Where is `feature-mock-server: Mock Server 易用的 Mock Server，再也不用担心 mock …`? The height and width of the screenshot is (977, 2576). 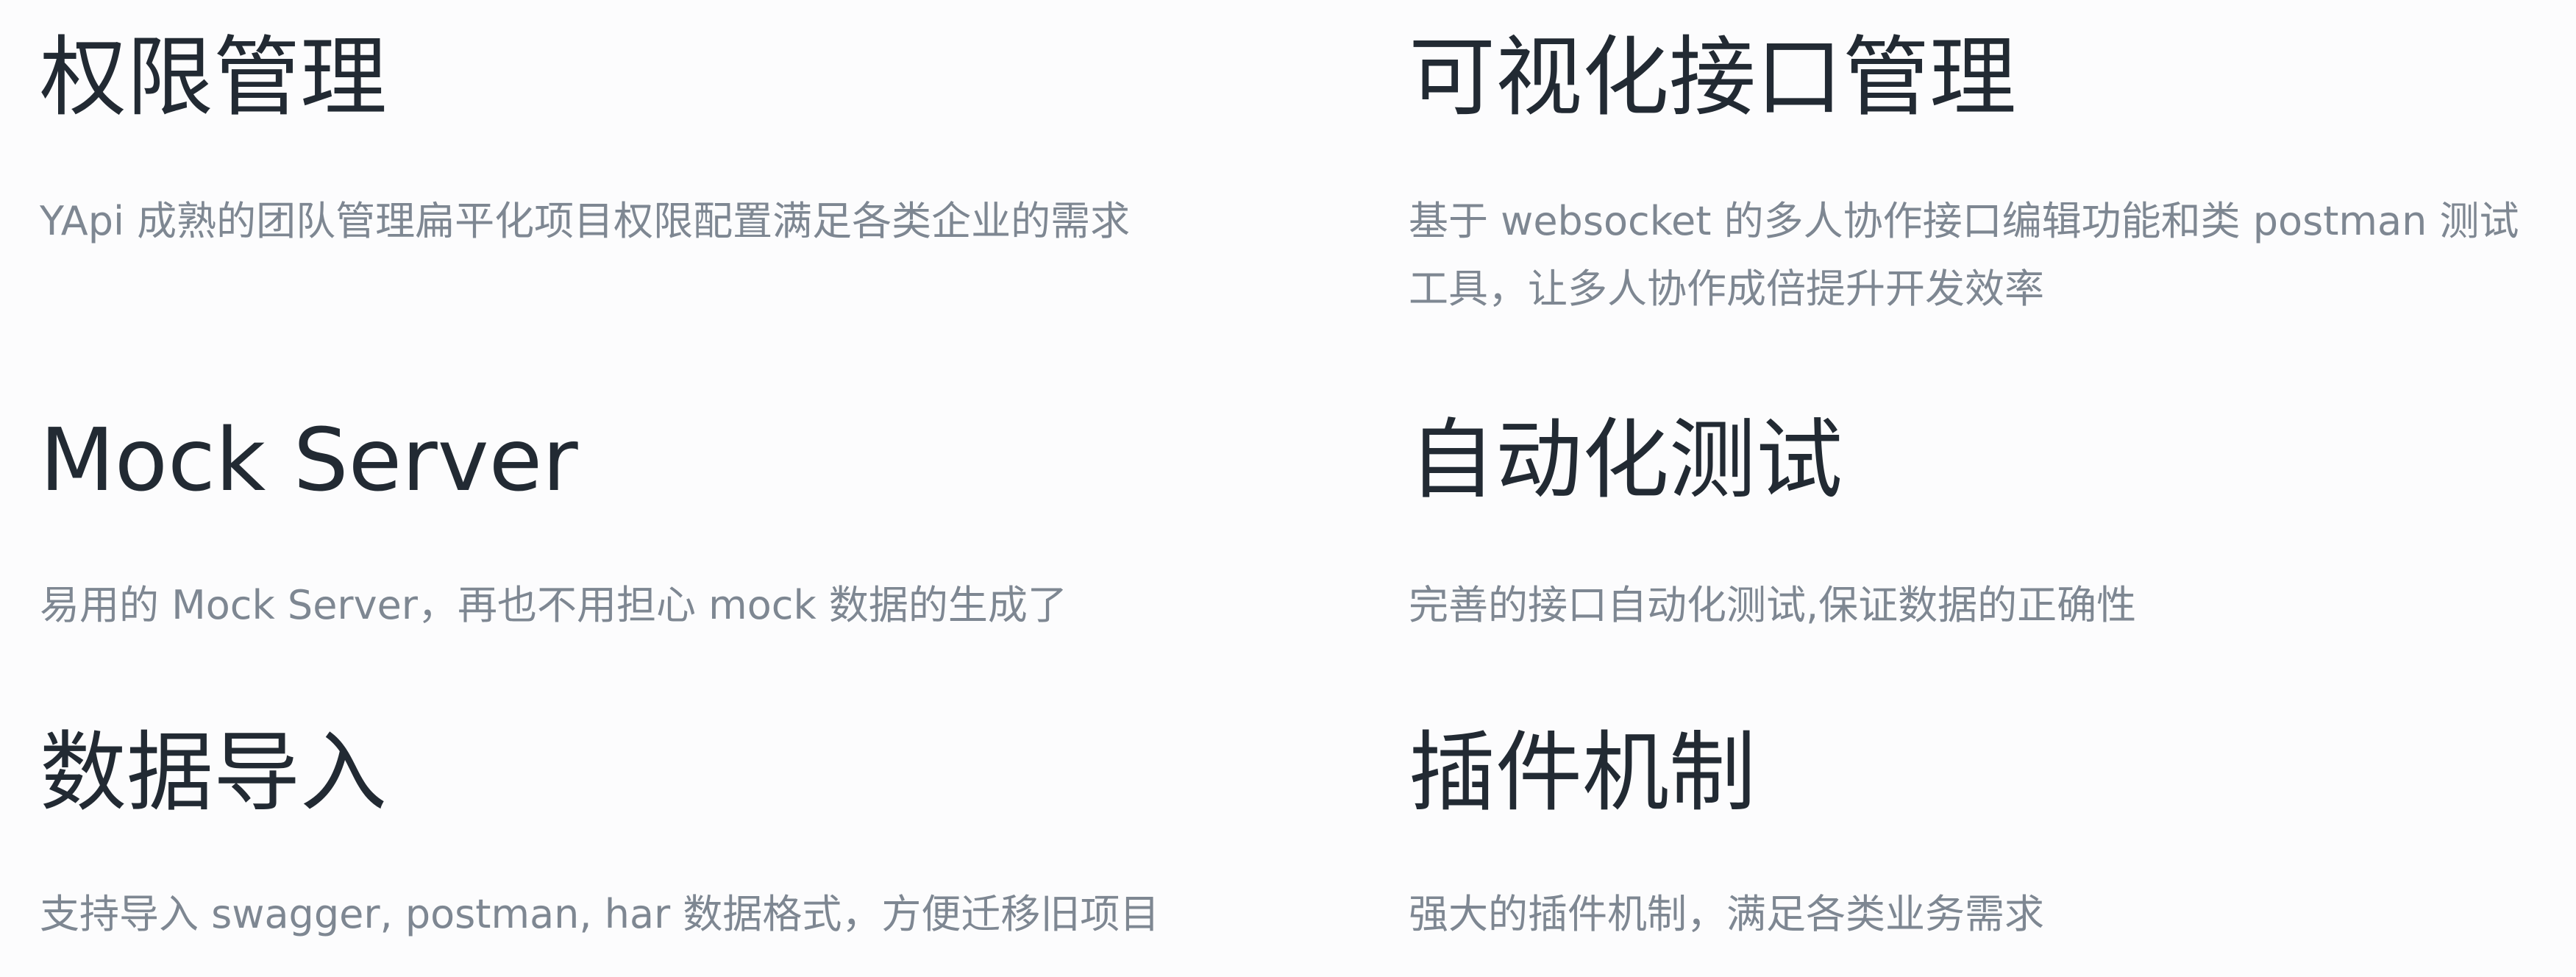
feature-mock-server: Mock Server 易用的 Mock Server，再也不用担心 mock … is located at coordinates (665, 526).